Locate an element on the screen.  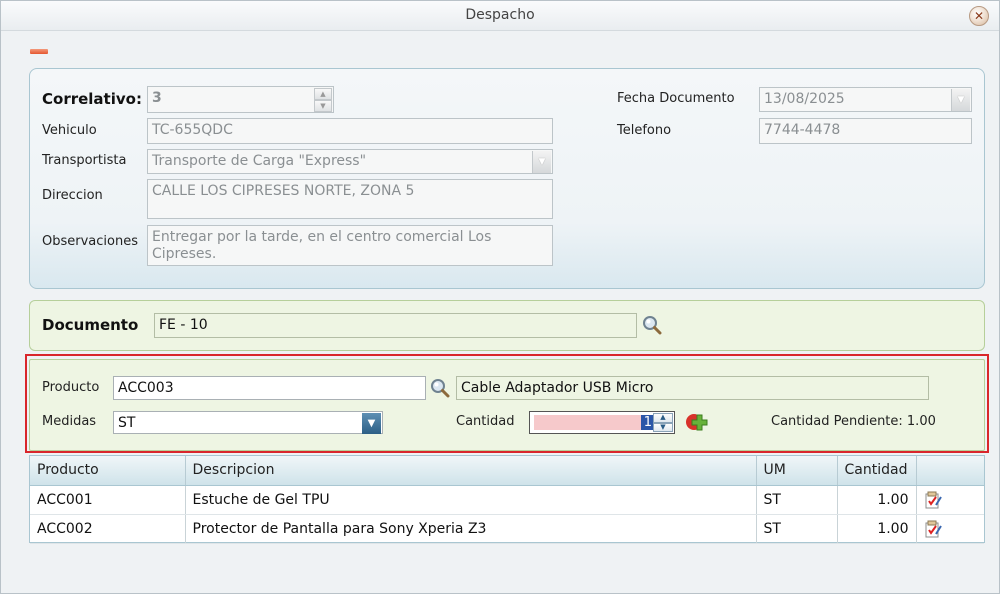
medidas-select: ST ▼ is located at coordinates (248, 422).